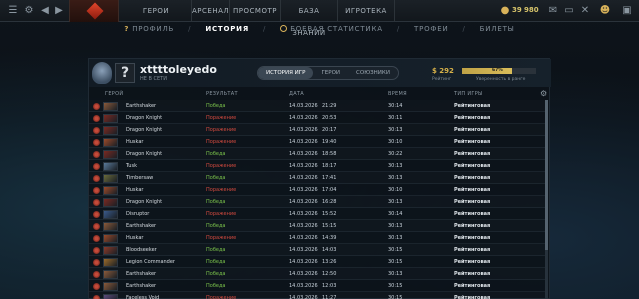  What do you see at coordinates (255, 11) in the screenshot?
I see `nav-watch: ПРОСМОТР` at bounding box center [255, 11].